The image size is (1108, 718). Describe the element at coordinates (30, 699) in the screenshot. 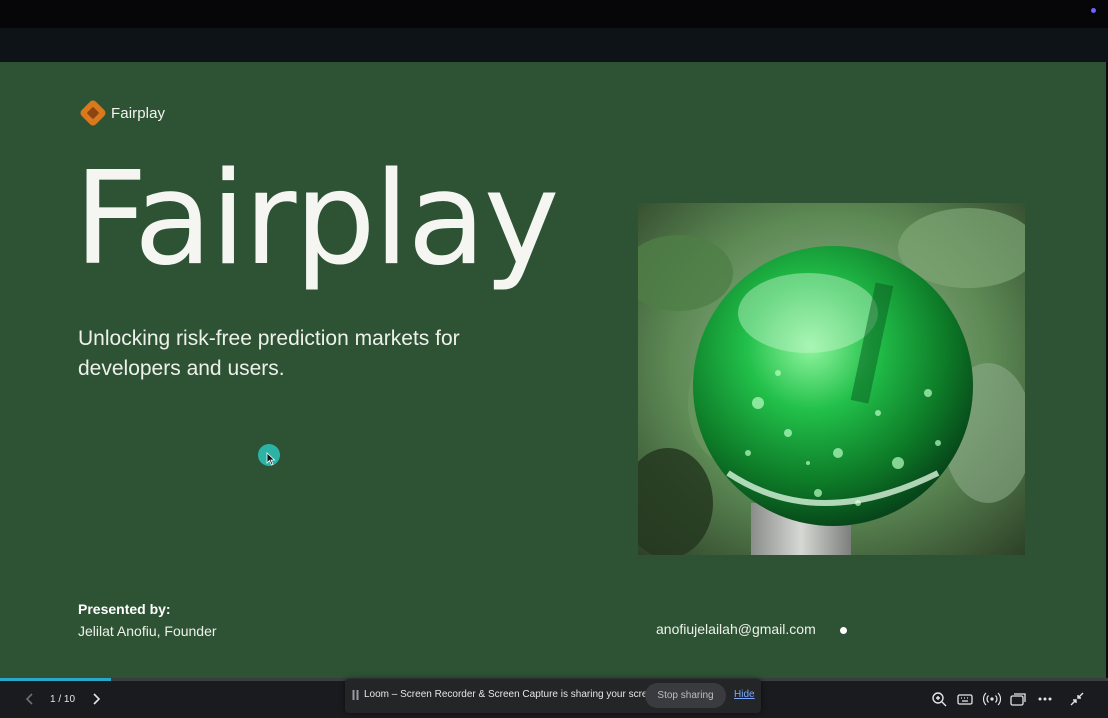

I see `chevron-left-icon` at that location.